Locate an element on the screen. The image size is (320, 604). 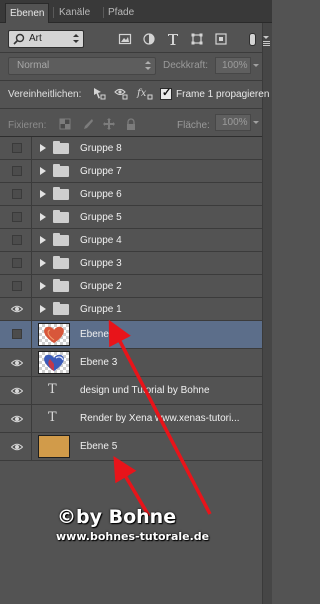
type-layer-icon: T is located at coordinates (52, 389).